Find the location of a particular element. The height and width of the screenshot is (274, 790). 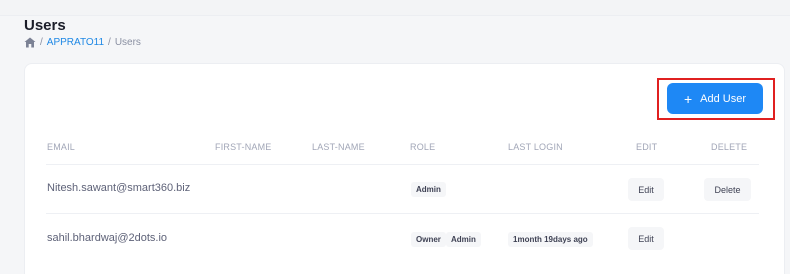

add-user-button: + Add User is located at coordinates (715, 98).